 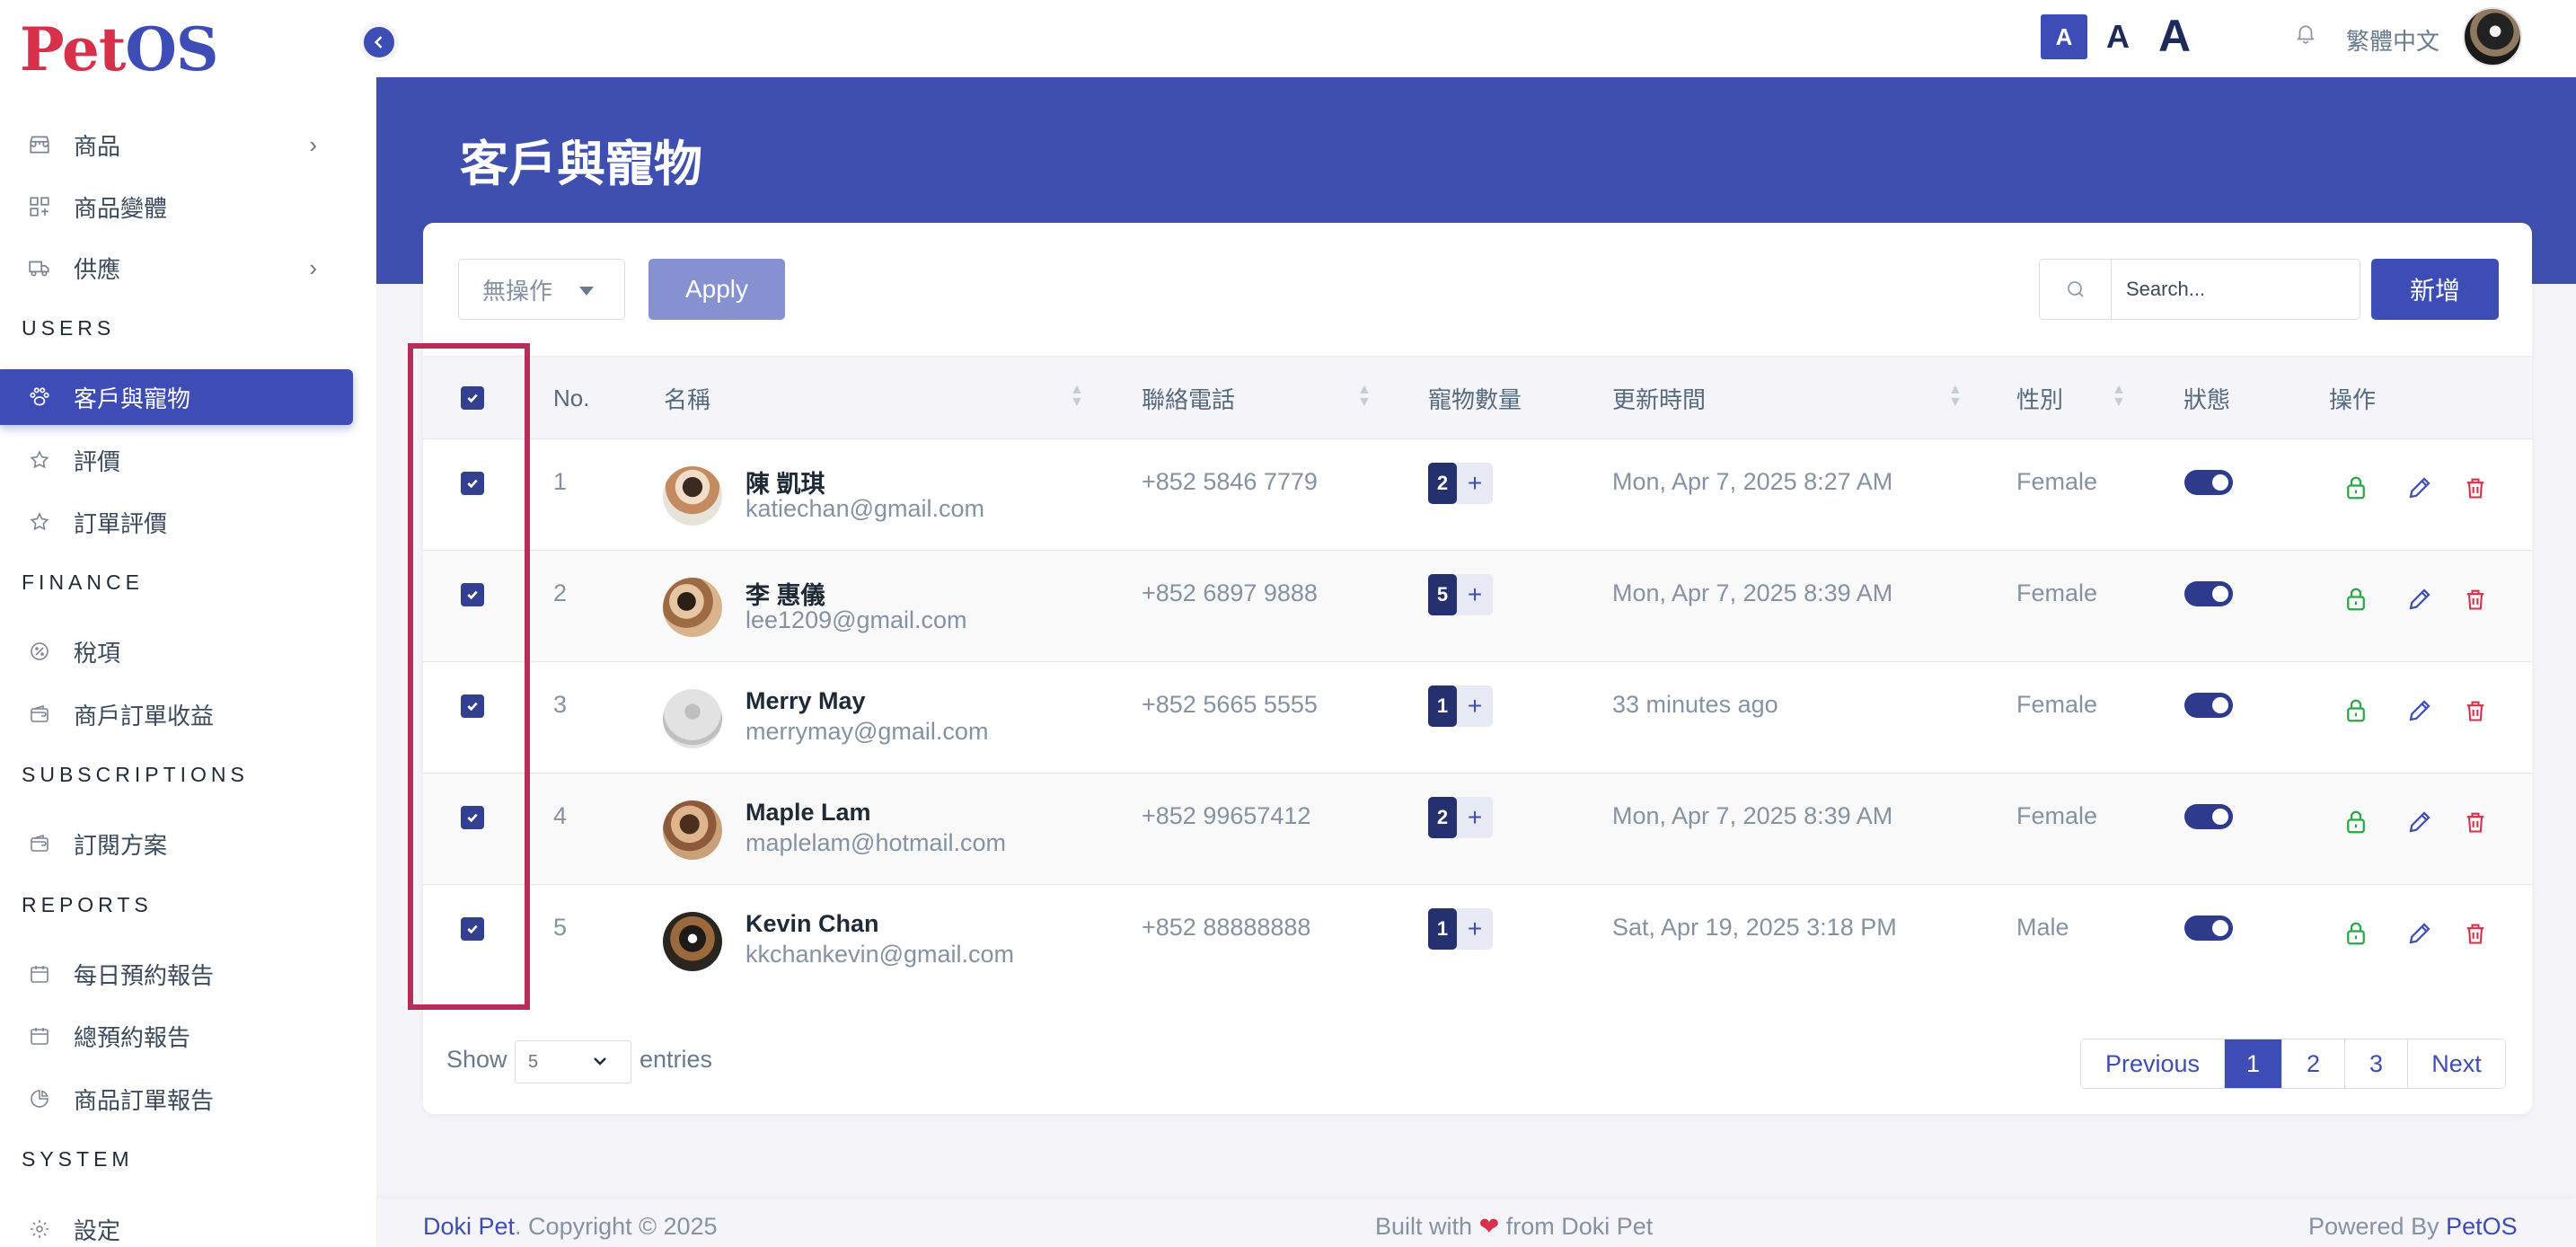 I want to click on sidebar-item-variants: 商品變體, so click(x=176, y=207).